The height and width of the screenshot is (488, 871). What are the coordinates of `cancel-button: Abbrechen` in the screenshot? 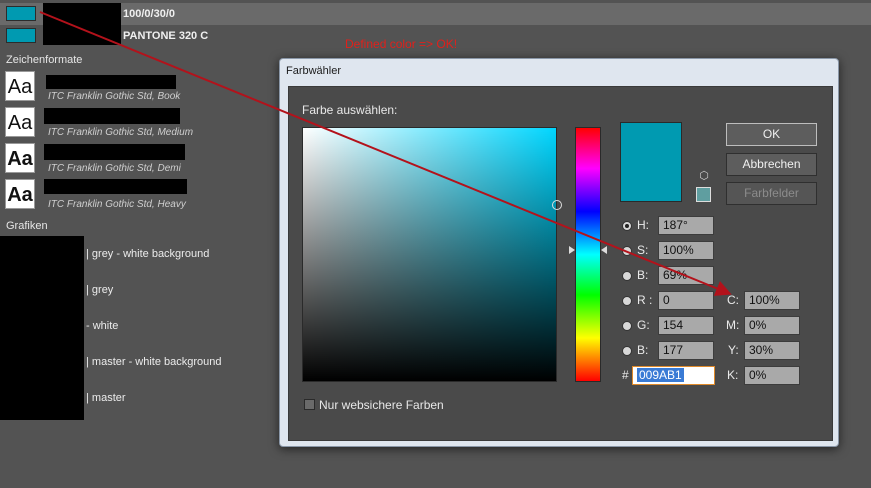 It's located at (771, 164).